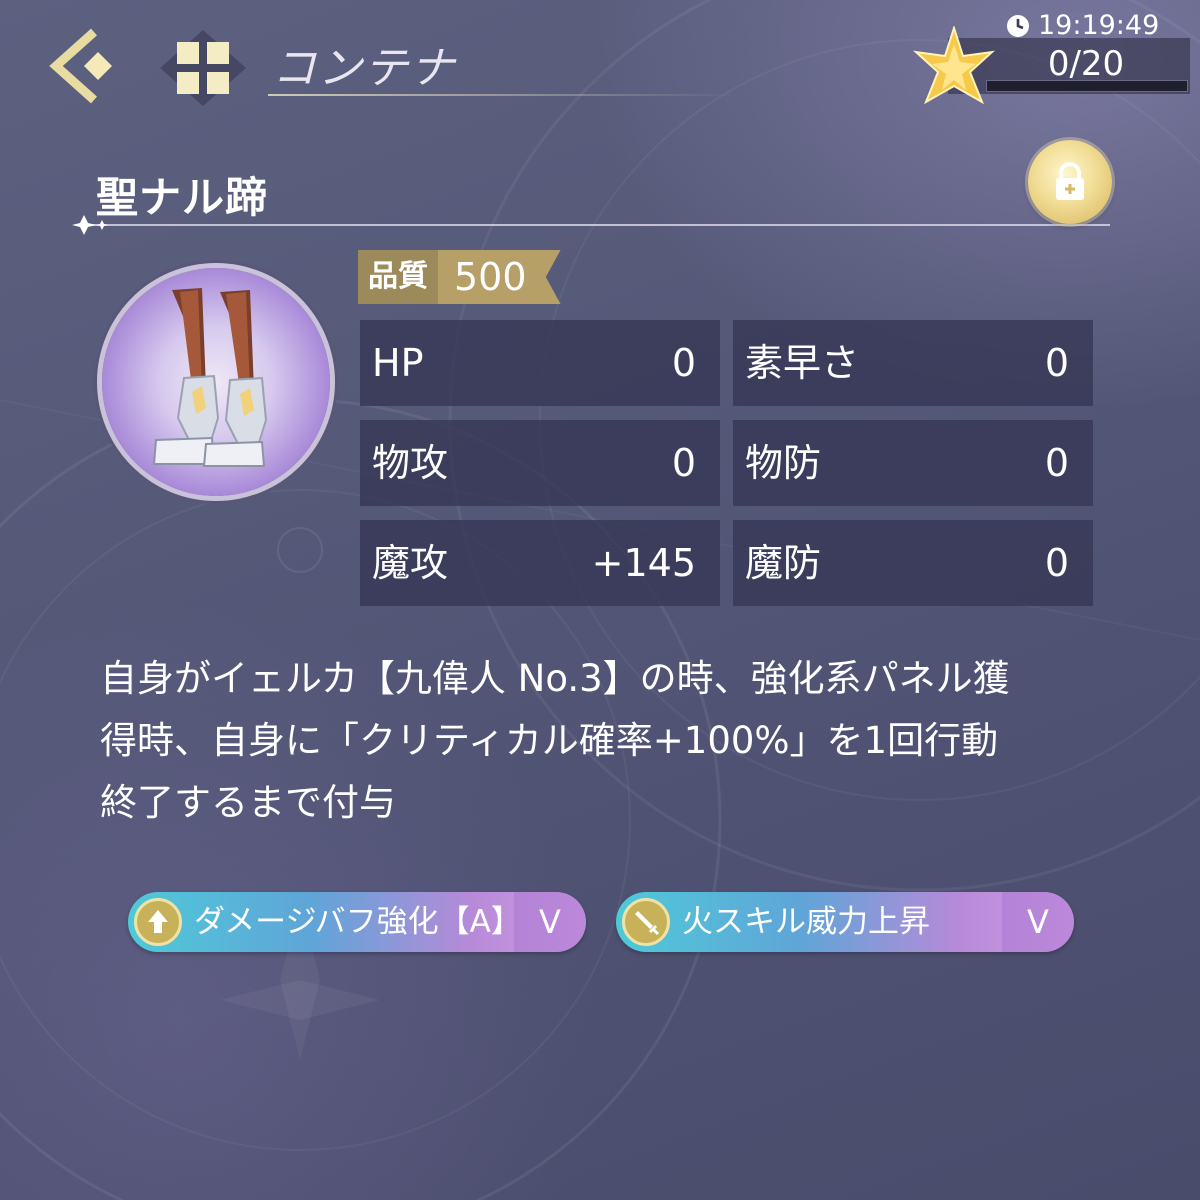 The height and width of the screenshot is (1200, 1200). Describe the element at coordinates (591, 225) in the screenshot. I see `item-name-underline` at that location.